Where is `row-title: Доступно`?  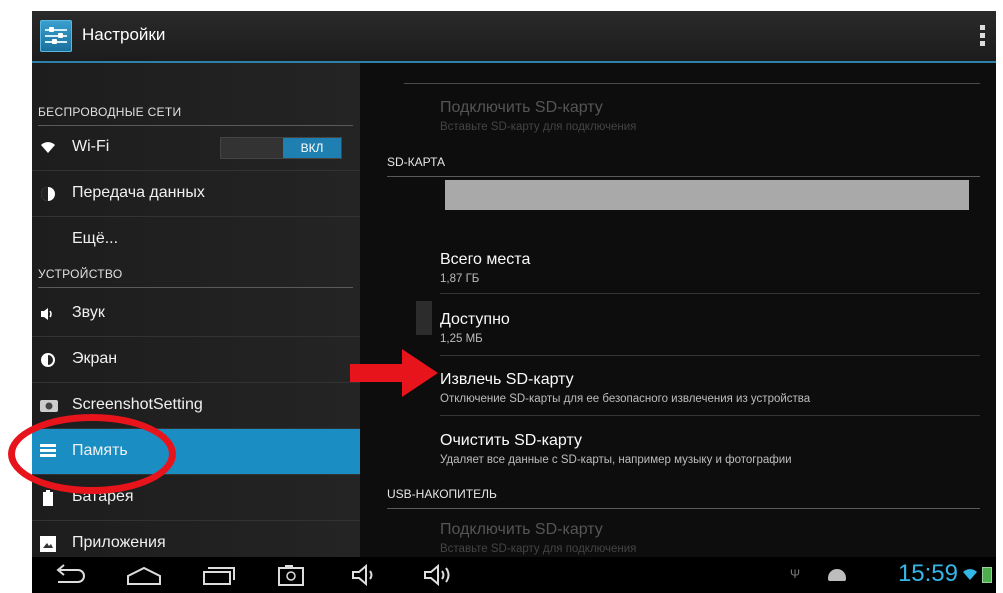
row-title: Доступно is located at coordinates (475, 319).